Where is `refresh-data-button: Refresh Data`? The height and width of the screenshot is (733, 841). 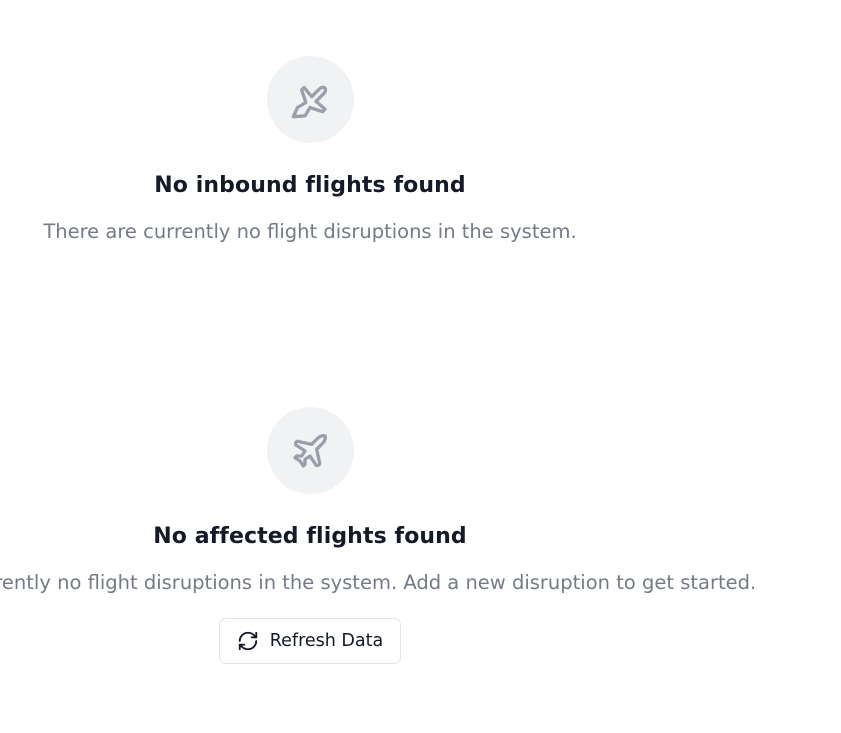
refresh-data-button: Refresh Data is located at coordinates (310, 641).